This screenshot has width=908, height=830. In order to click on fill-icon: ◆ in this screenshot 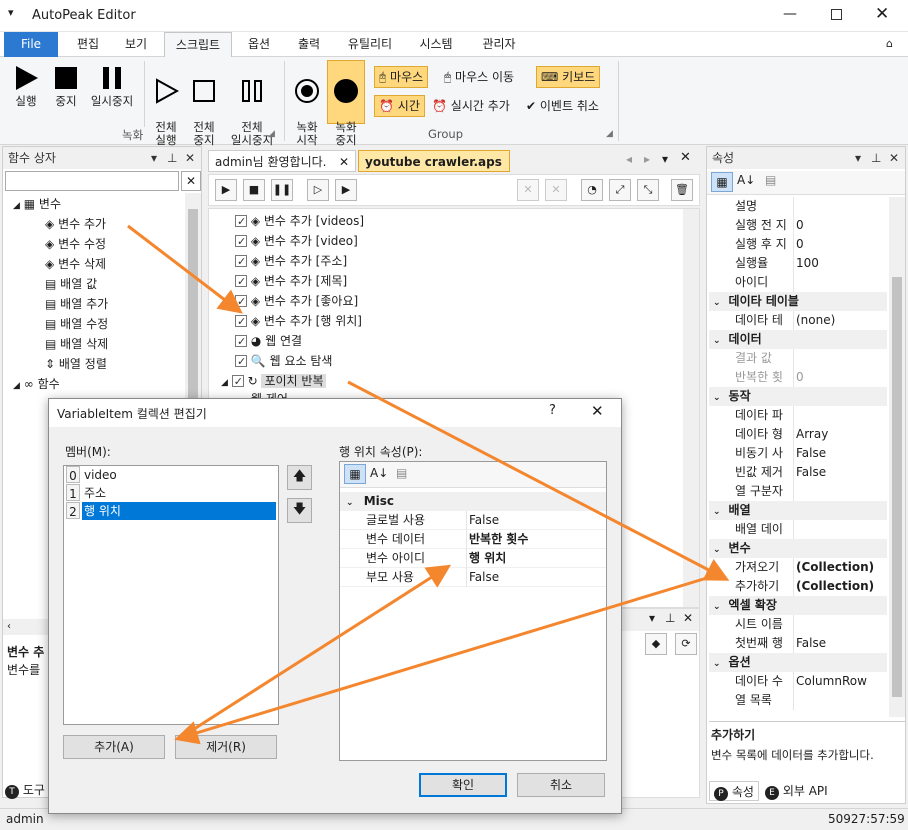, I will do `click(656, 644)`.